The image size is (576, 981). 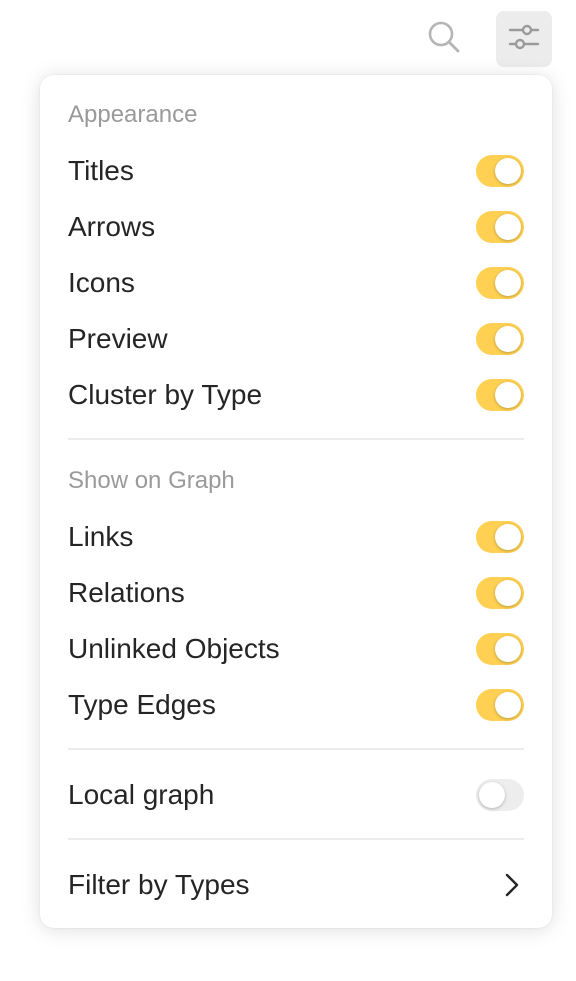 I want to click on setting-row-relations: Relations, so click(x=296, y=593).